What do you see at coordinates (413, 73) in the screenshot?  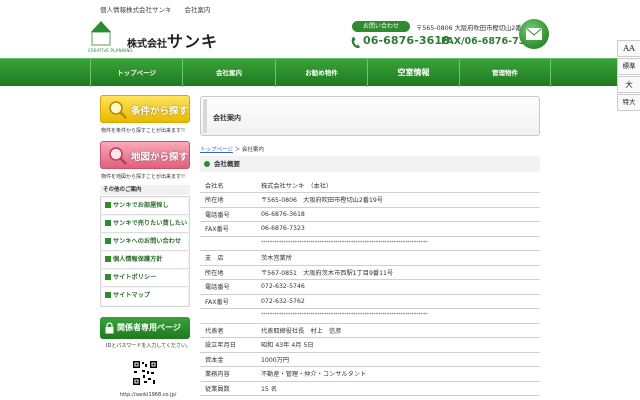 I see `nav-item-vacancy: 空室情報` at bounding box center [413, 73].